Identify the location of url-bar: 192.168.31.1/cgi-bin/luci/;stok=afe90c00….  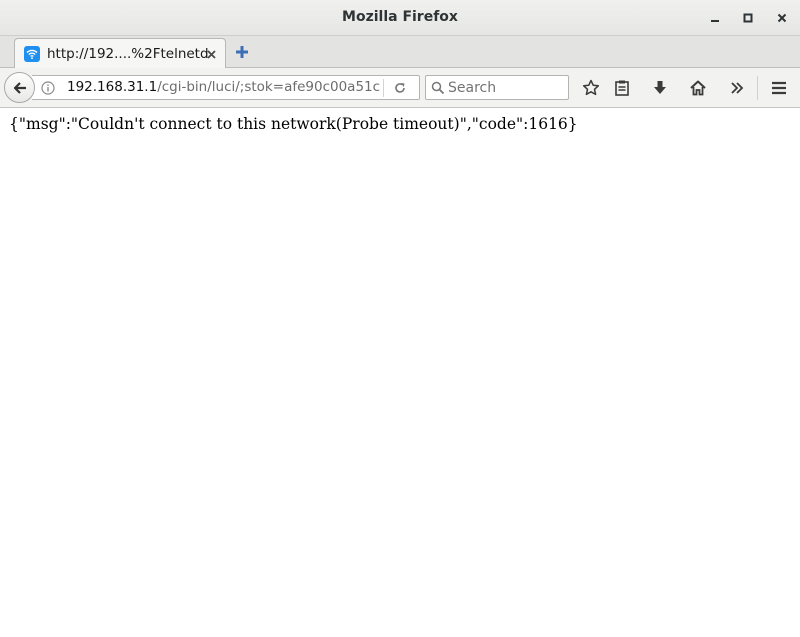
(226, 87).